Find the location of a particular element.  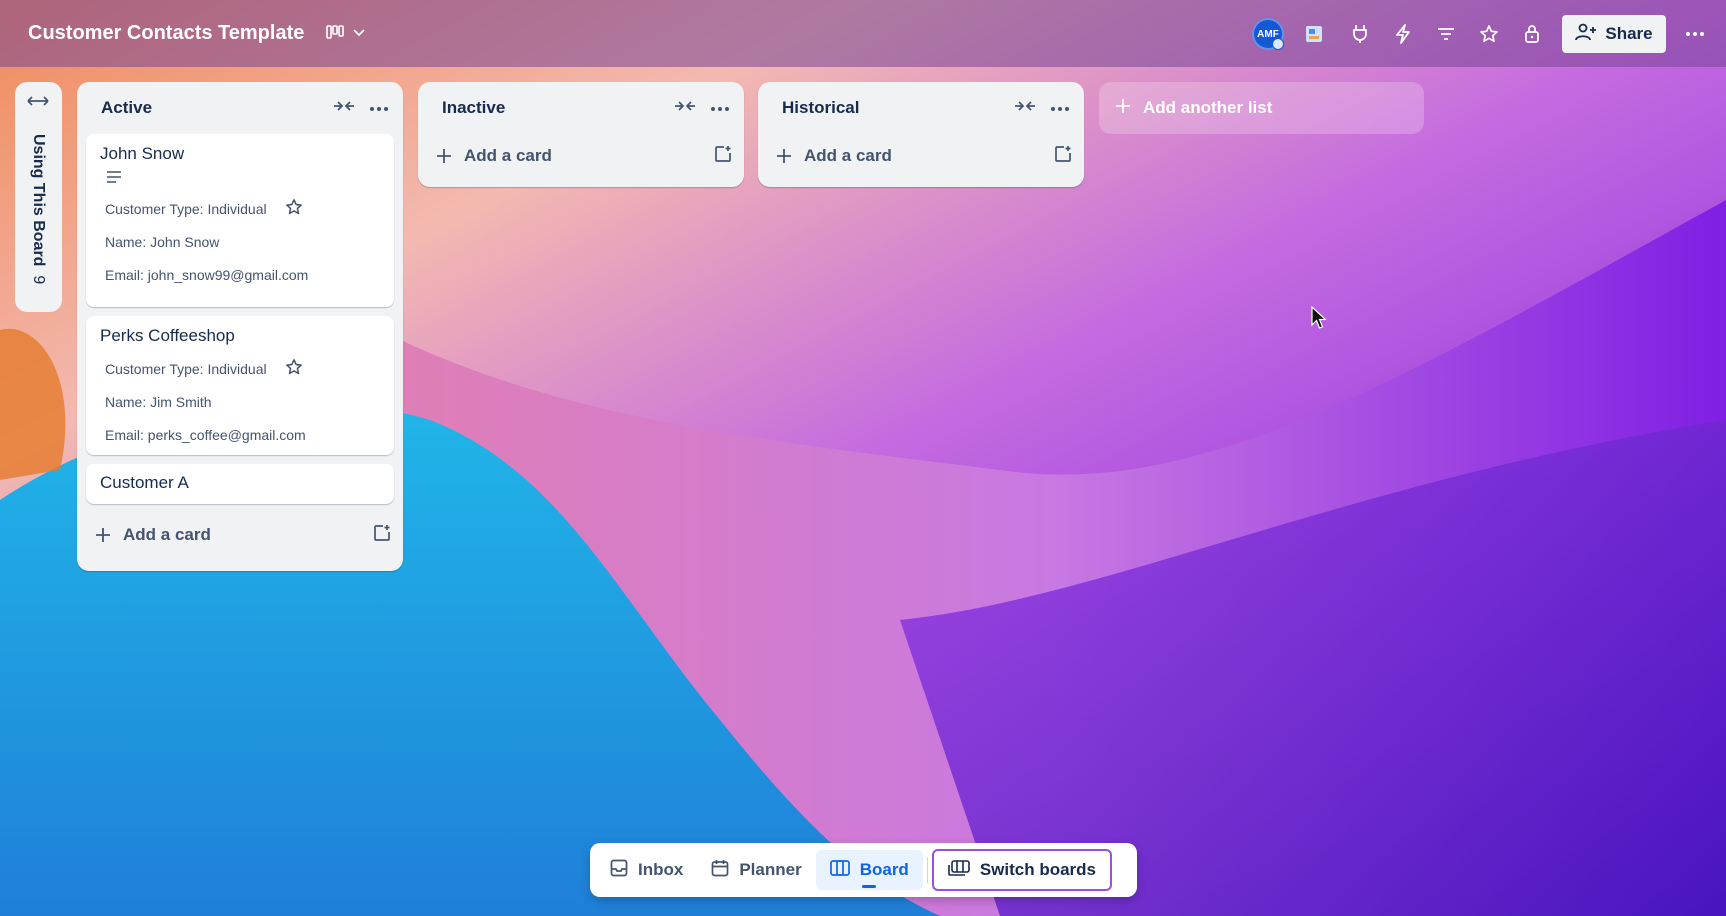

list-header: Inactive is located at coordinates (581, 108).